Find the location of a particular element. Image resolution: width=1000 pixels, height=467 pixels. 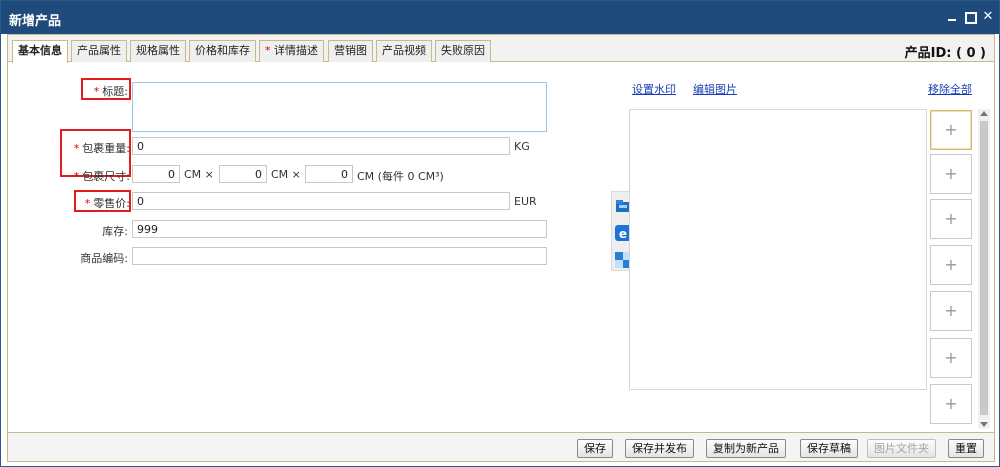

copy-as-new-button: 复制为新产品 is located at coordinates (746, 448).